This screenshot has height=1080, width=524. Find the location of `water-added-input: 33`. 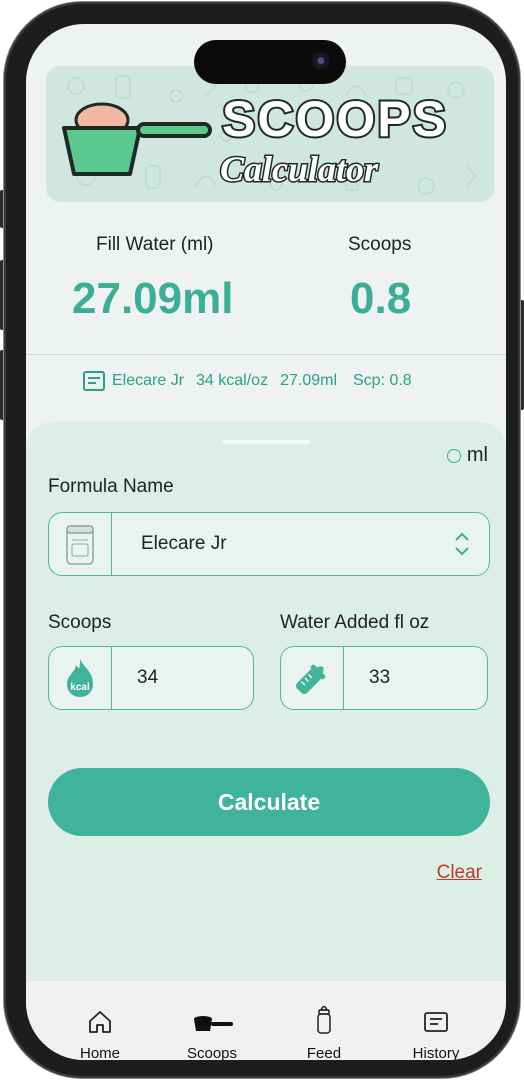

water-added-input: 33 is located at coordinates (384, 678).